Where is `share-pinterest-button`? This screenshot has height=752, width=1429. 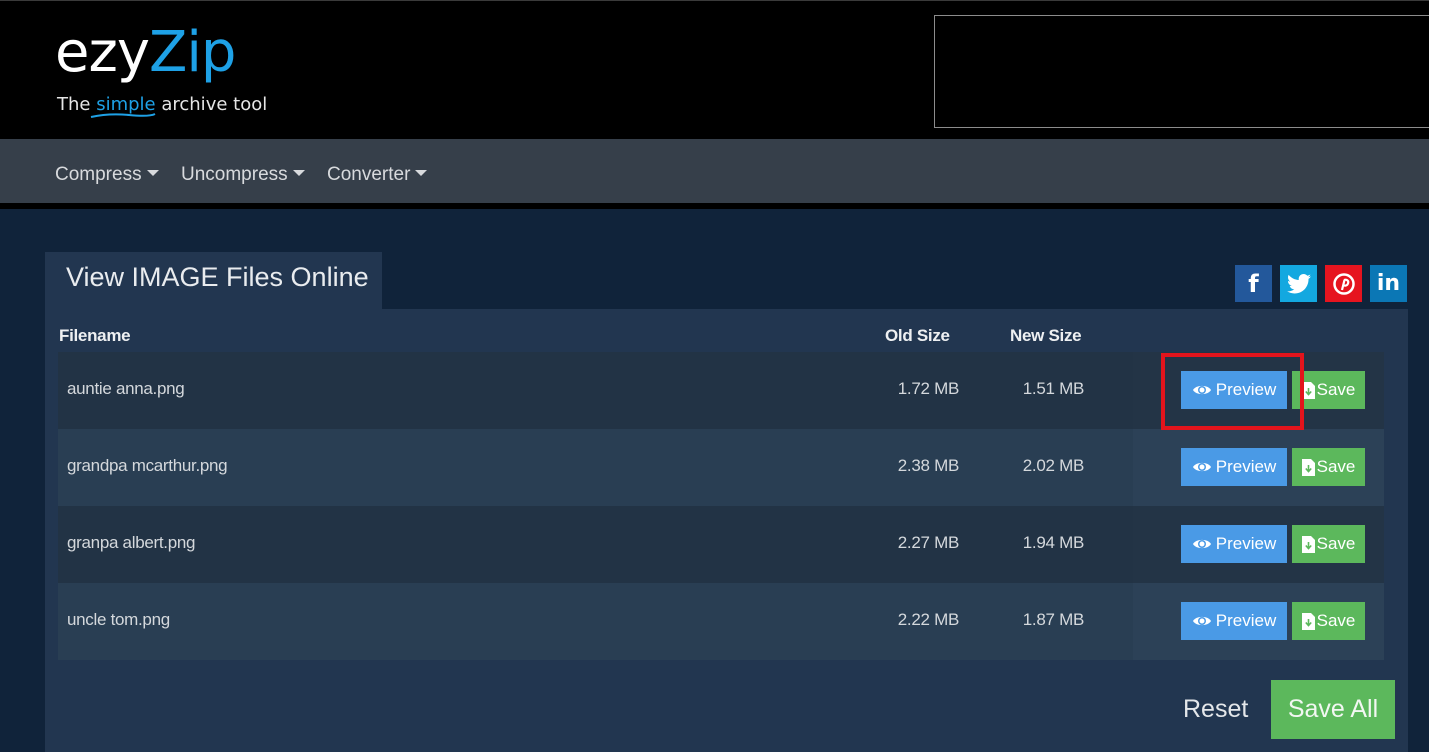 share-pinterest-button is located at coordinates (1343, 283).